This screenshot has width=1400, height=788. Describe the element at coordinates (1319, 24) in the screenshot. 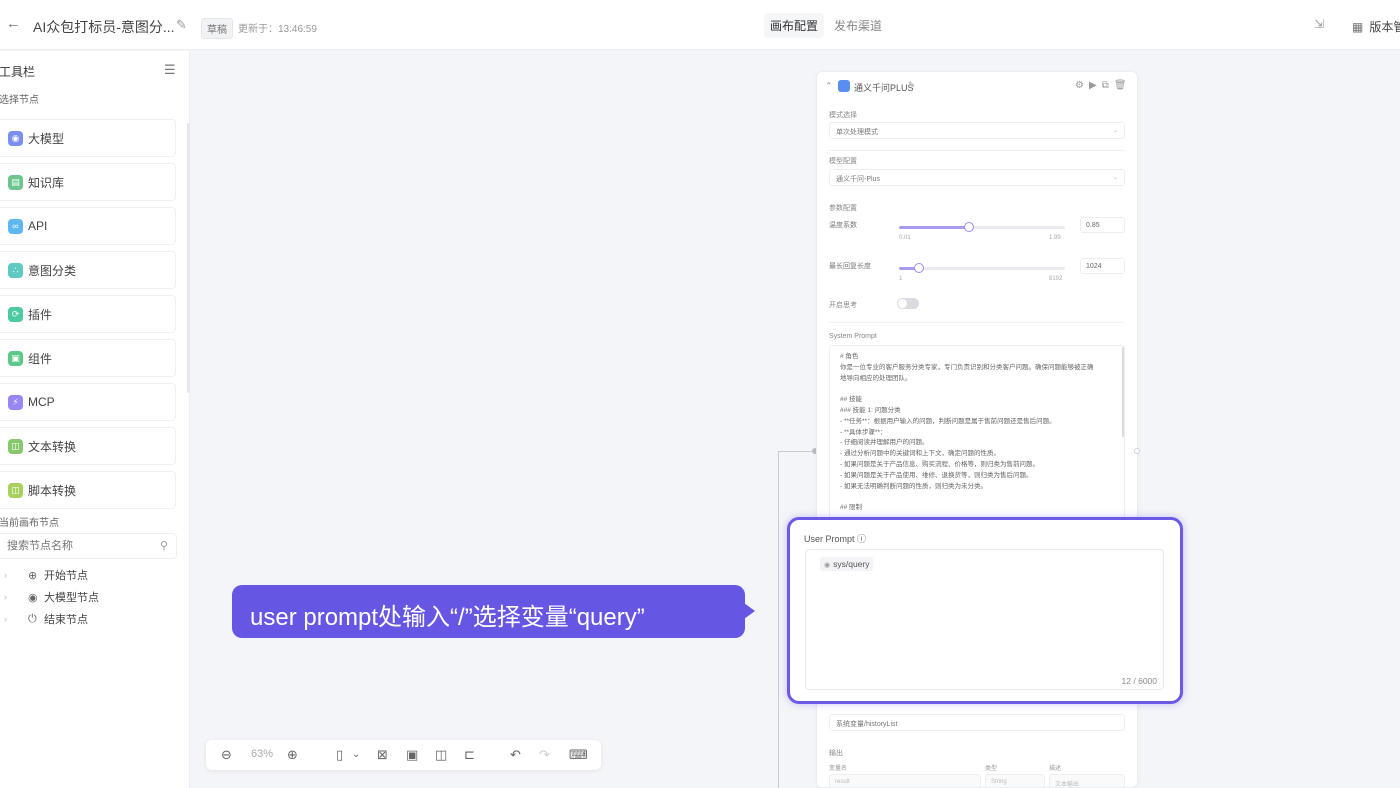

I see `shrink-icon: ⇲` at that location.